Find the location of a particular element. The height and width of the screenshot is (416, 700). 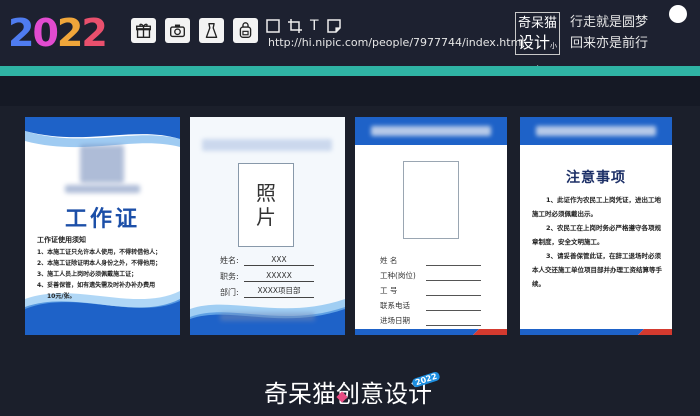

card3-field-label: 联系电话 is located at coordinates (395, 305).